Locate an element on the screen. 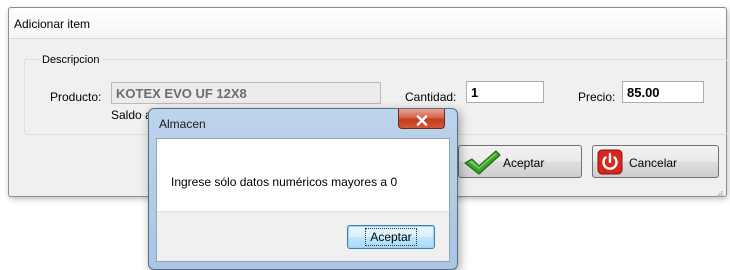  main-window-title: Adicionar item is located at coordinates (52, 24).